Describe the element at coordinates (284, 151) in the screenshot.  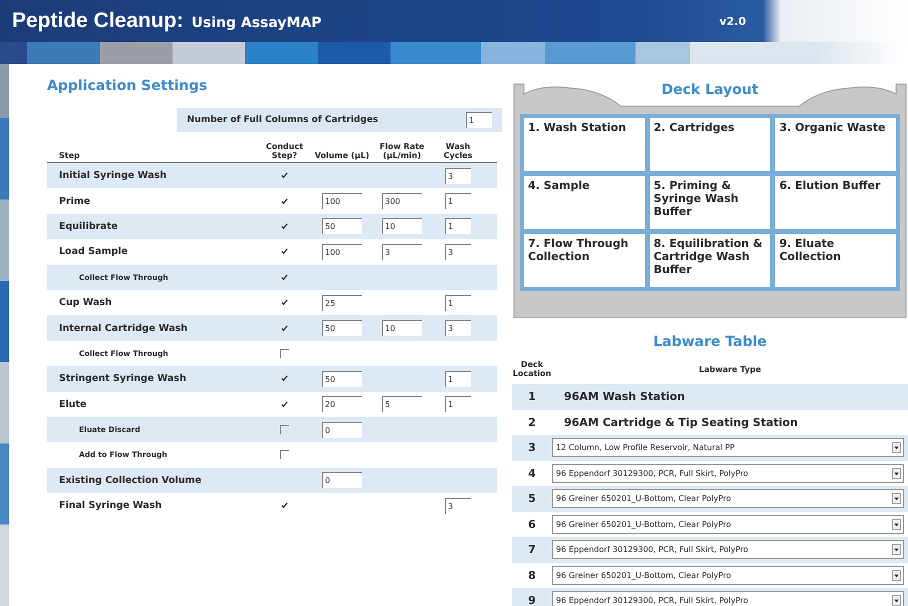
I see `column-header: Conduct Step?` at that location.